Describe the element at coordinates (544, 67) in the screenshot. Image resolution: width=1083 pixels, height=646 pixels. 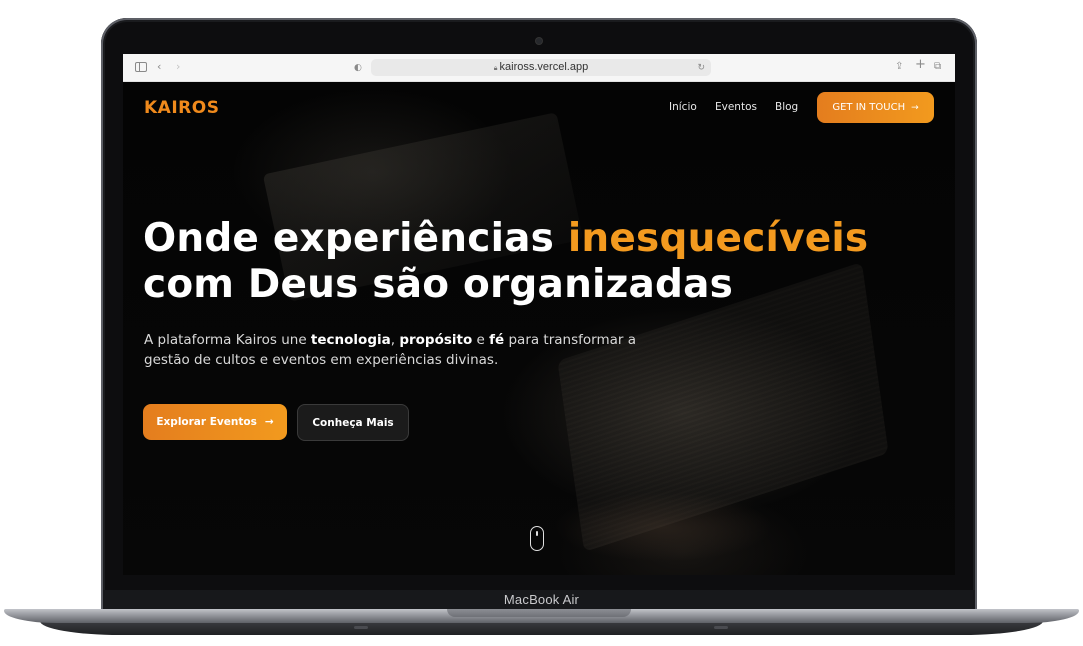
I see `url-text: kaiross.vercel.app` at that location.